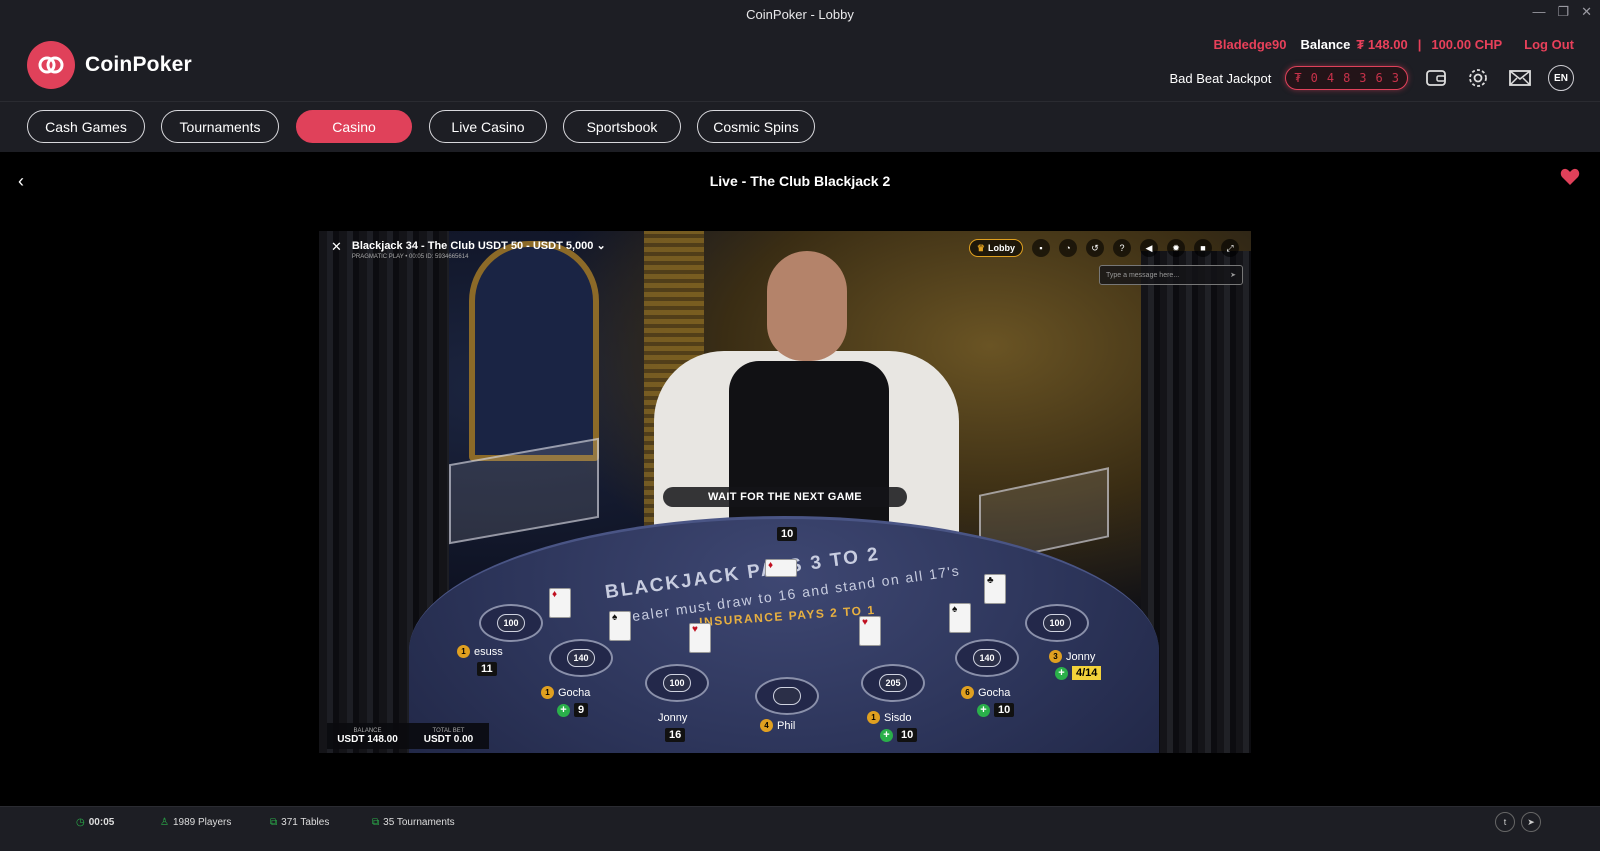  I want to click on chat-input: Type a message here... ➤, so click(1171, 275).